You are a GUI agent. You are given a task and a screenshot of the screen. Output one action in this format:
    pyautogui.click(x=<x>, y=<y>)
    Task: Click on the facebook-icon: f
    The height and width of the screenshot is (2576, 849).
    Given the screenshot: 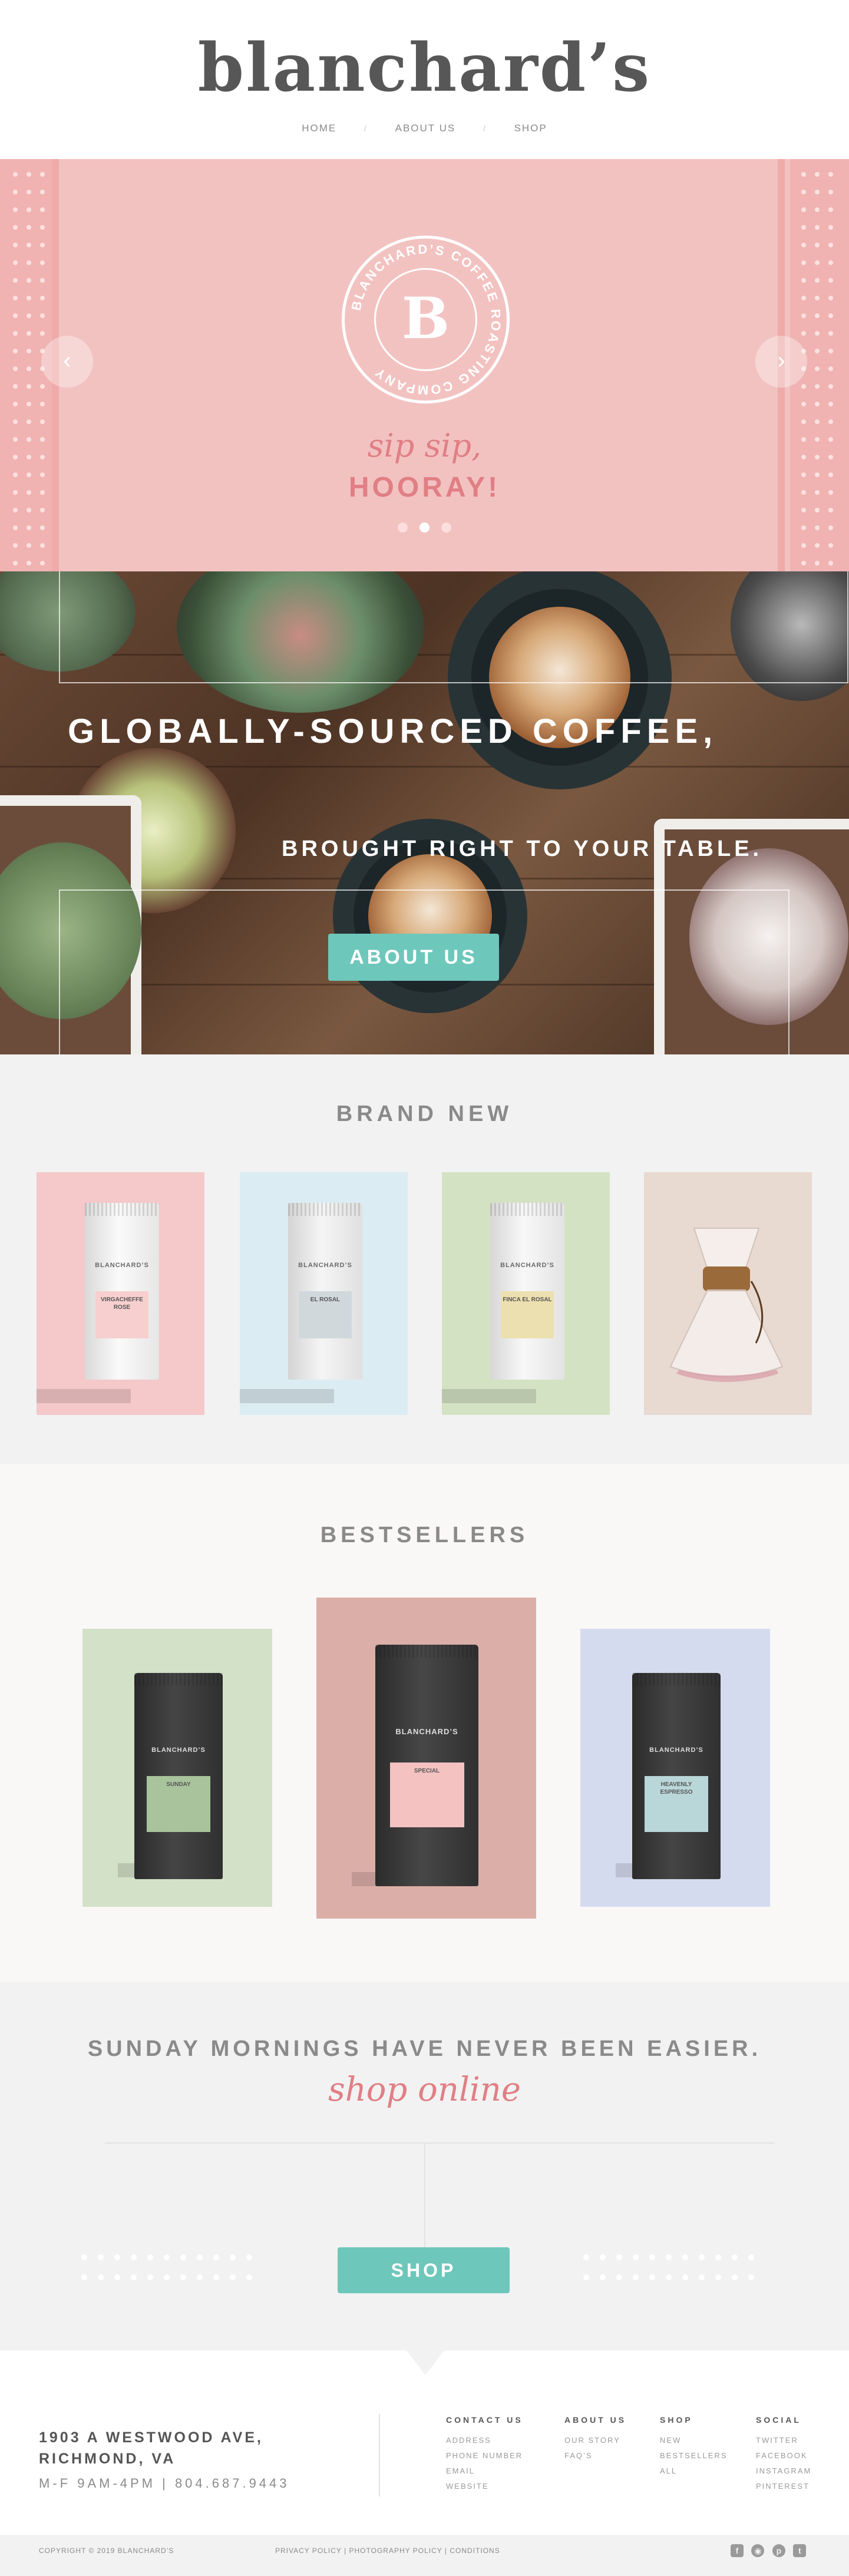 What is the action you would take?
    pyautogui.click(x=737, y=2550)
    